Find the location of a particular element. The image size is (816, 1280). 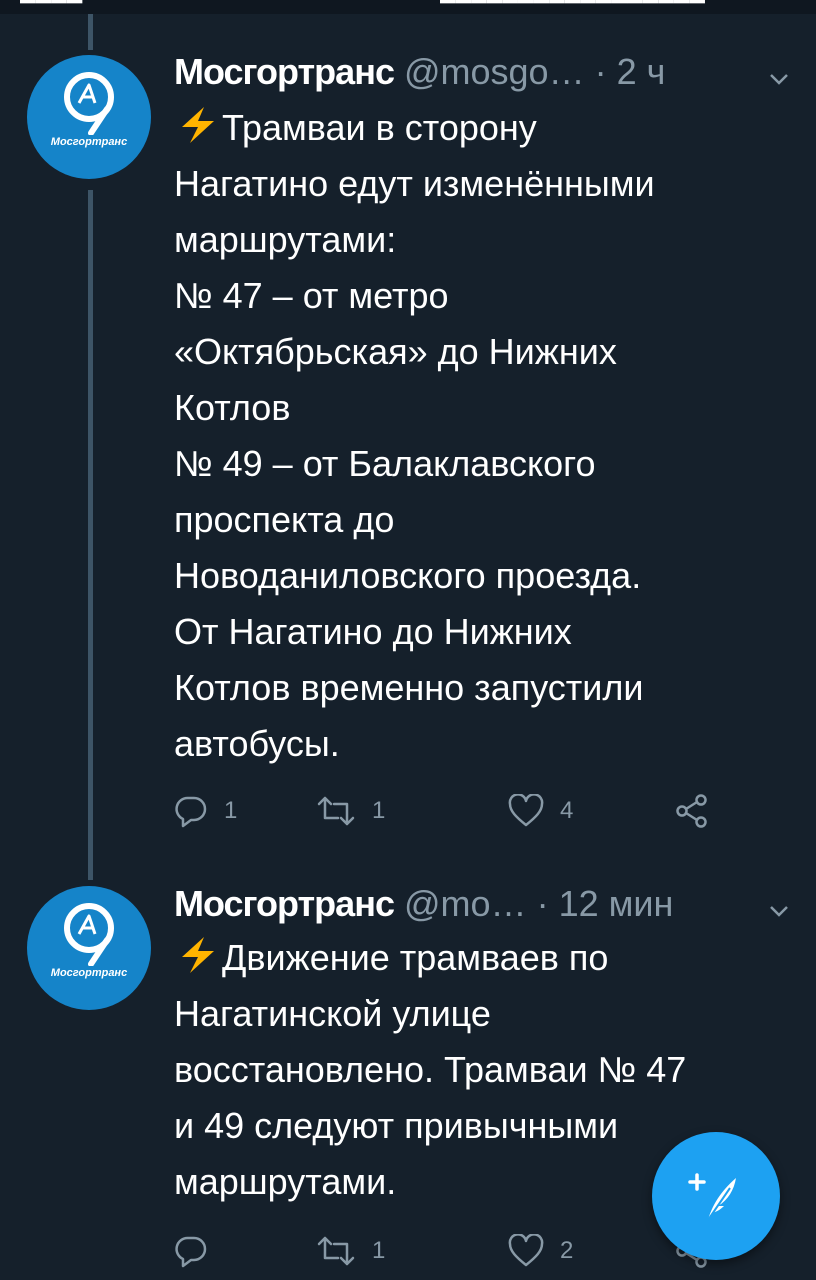

status-bar: ▀▀▀▀ ▀▀▀▀▀▀▀▀▀▀▀▀▀▀▀▀▀ is located at coordinates (408, 7).